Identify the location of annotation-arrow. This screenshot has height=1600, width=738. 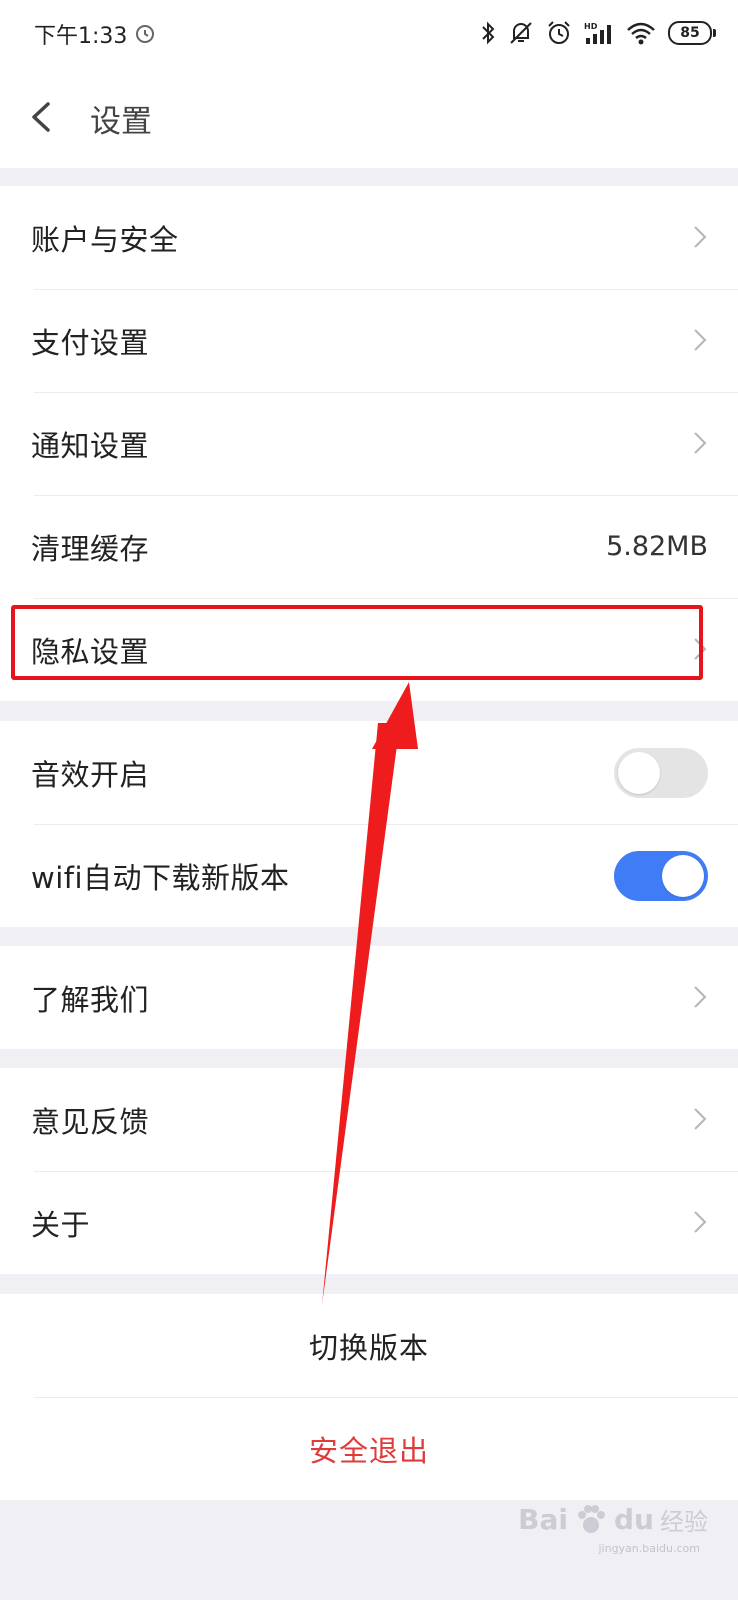
(370, 993).